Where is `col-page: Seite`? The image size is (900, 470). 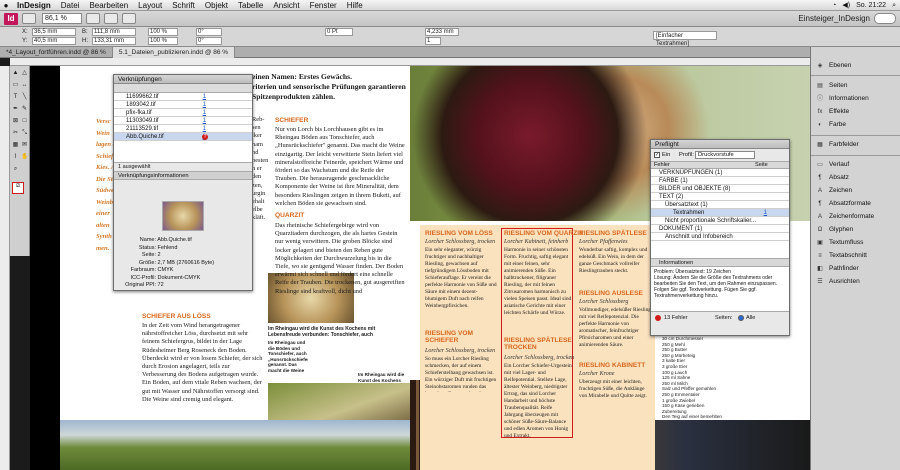 col-page: Seite is located at coordinates (761, 165).